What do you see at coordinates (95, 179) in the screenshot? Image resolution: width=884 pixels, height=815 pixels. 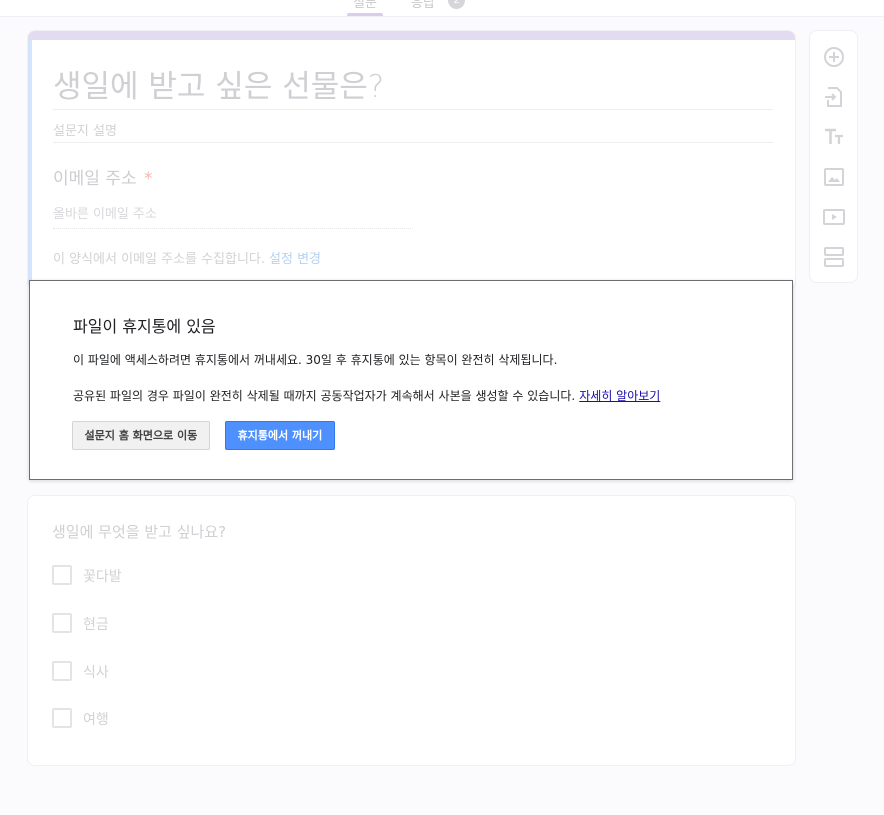 I see `email-label-text: 이메일 주소` at bounding box center [95, 179].